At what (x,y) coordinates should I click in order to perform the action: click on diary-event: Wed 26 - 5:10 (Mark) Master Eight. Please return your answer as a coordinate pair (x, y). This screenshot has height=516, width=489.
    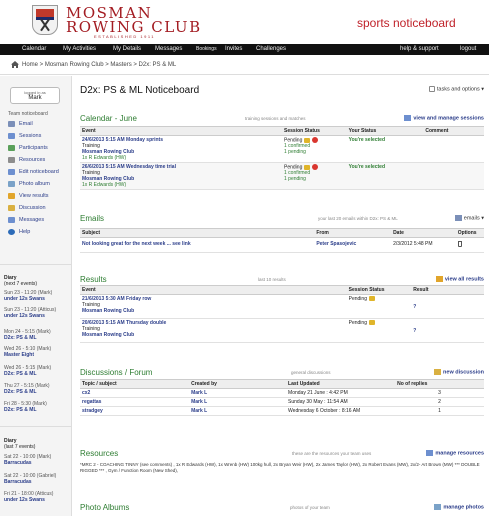
    Looking at the image, I should click on (36, 352).